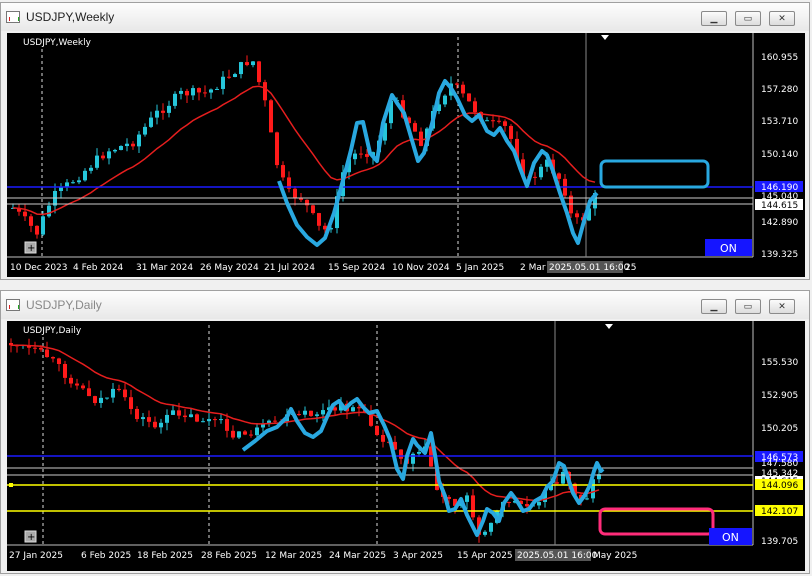 The width and height of the screenshot is (812, 576). Describe the element at coordinates (36, 556) in the screenshot. I see `svg-text: 27 Jan 2025` at that location.